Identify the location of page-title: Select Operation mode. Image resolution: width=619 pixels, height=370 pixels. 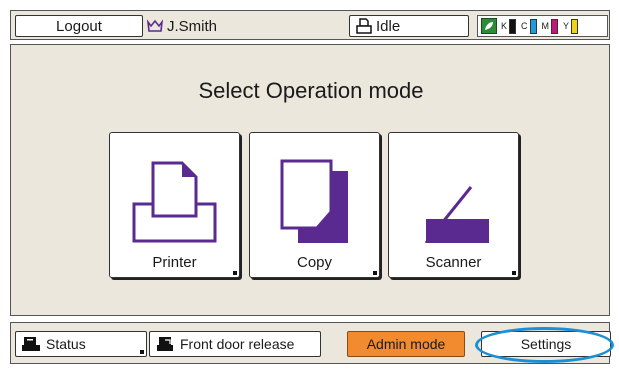
(311, 90).